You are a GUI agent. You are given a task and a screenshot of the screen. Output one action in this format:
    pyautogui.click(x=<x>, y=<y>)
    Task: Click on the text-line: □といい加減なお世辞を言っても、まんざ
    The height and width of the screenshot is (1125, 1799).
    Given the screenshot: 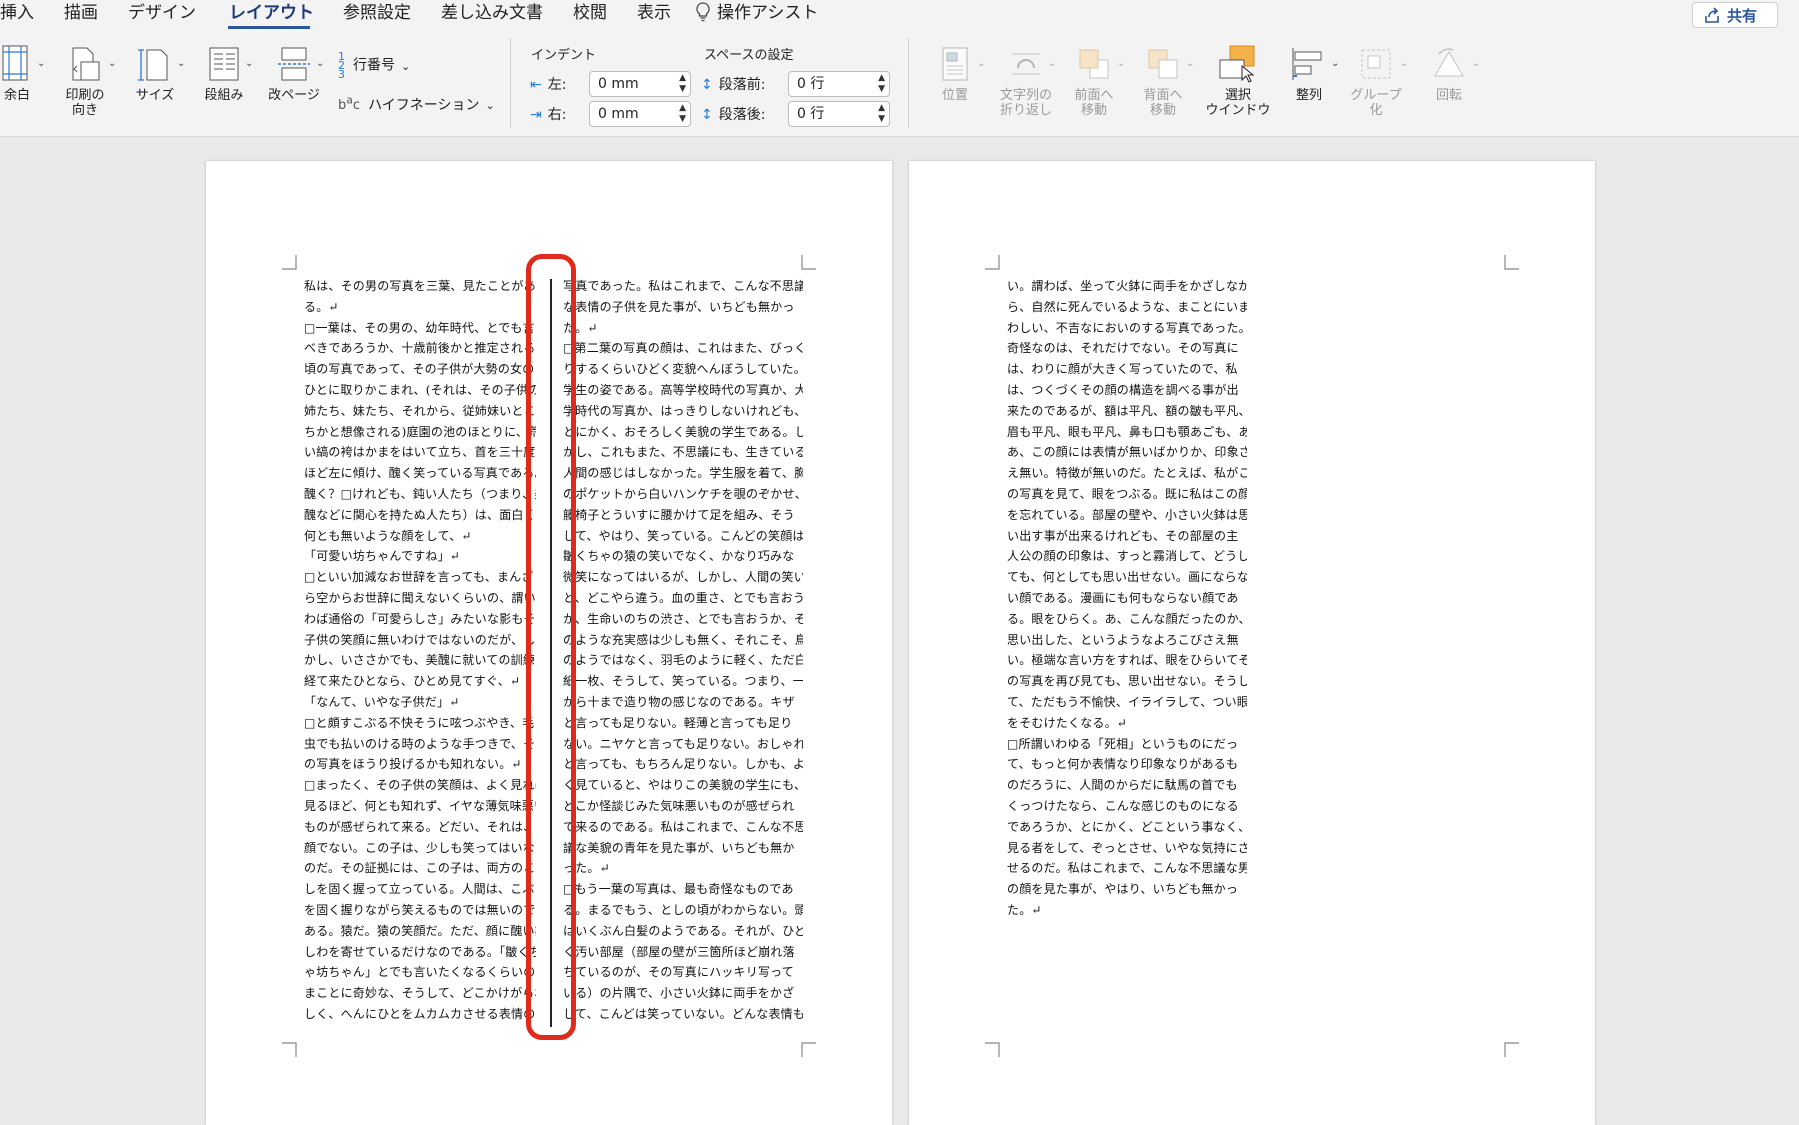 What is the action you would take?
    pyautogui.click(x=419, y=577)
    